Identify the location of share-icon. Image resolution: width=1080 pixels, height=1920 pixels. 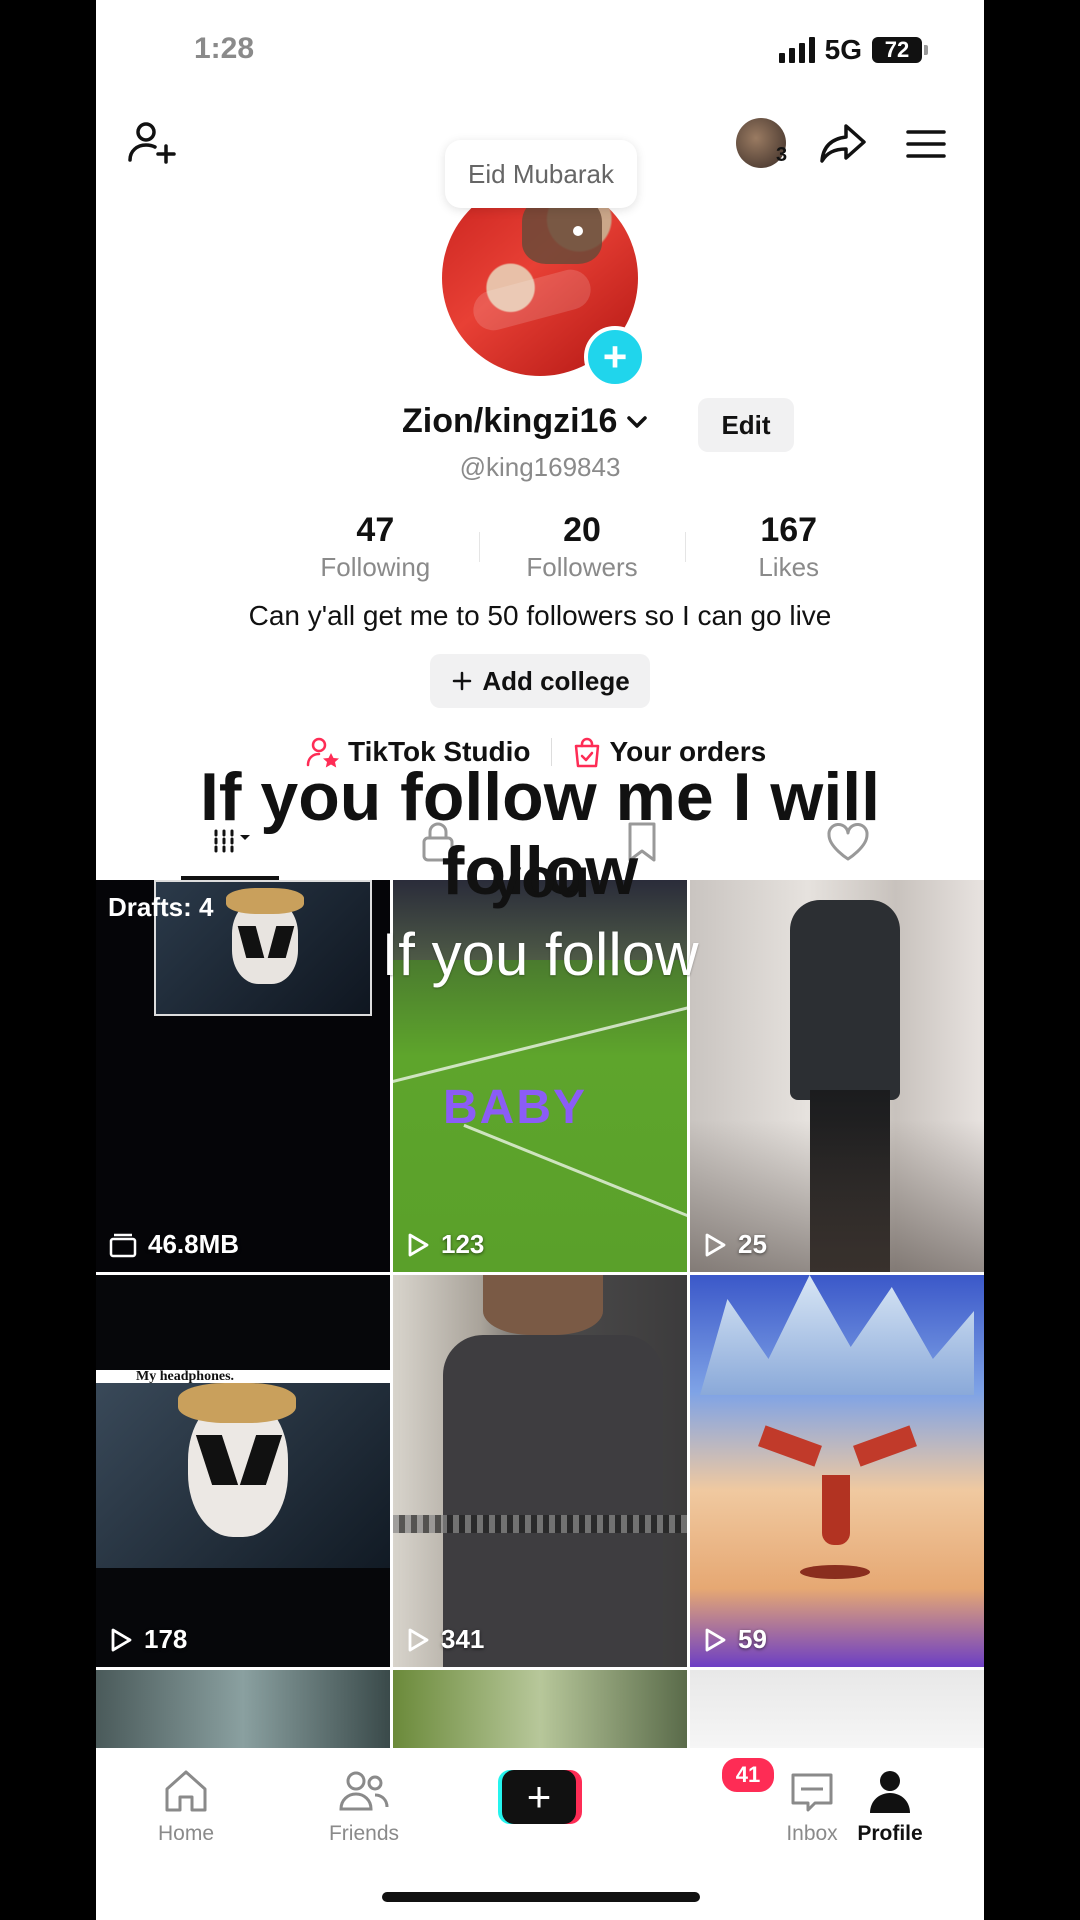
(844, 144).